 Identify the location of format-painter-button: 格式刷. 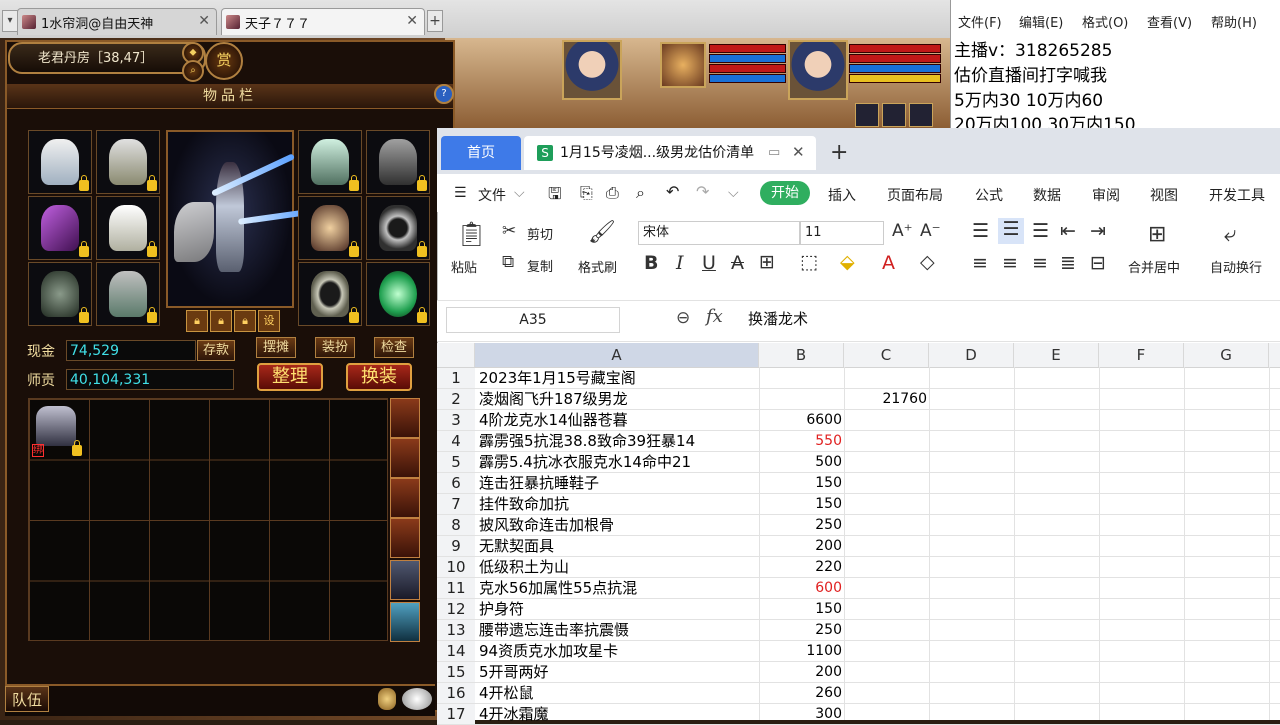
(597, 266).